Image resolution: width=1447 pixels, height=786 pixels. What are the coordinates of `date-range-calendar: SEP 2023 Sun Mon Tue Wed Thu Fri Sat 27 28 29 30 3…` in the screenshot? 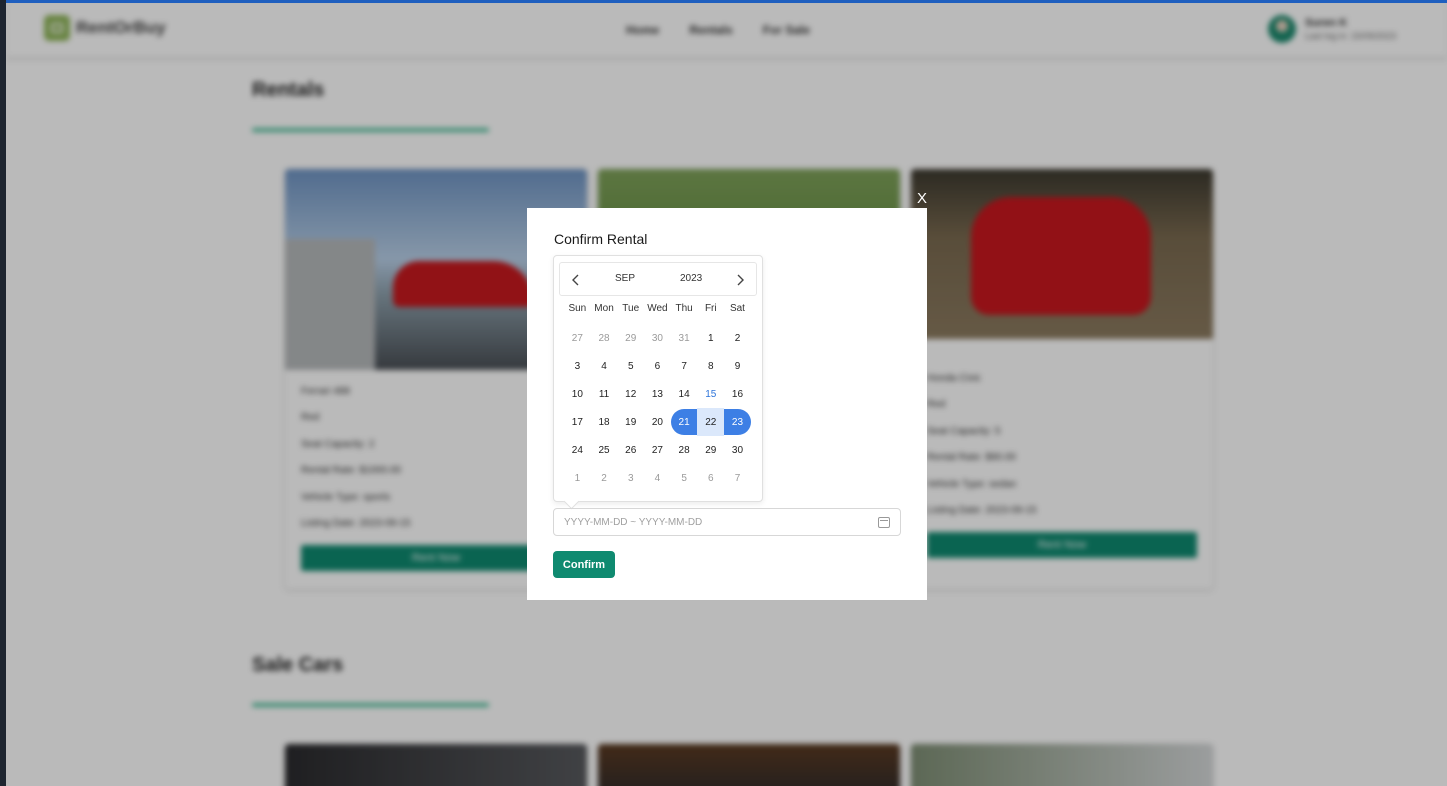 It's located at (658, 378).